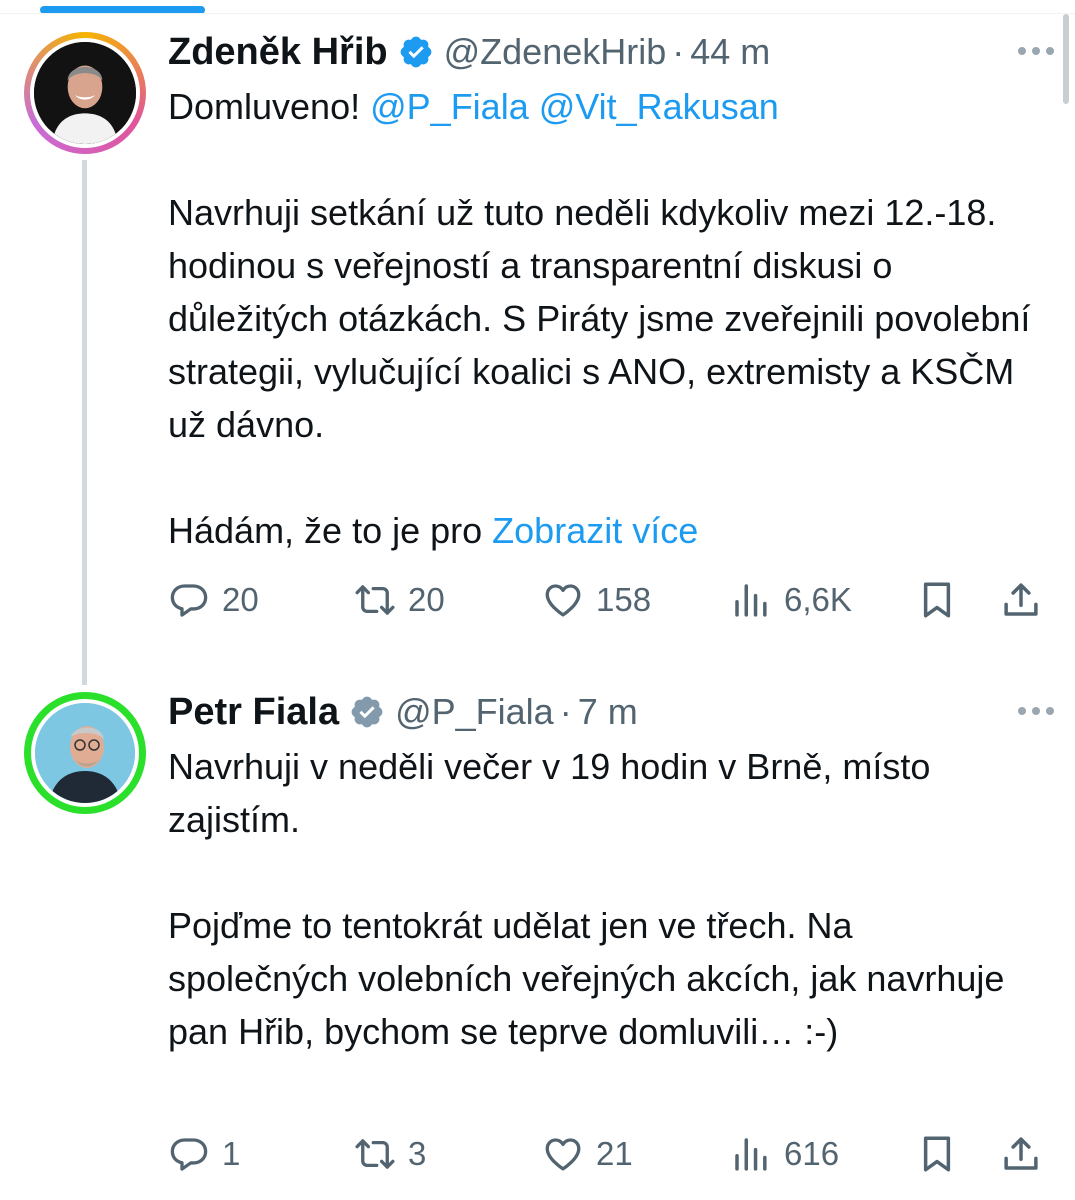  What do you see at coordinates (624, 599) in the screenshot?
I see `like-count: 158` at bounding box center [624, 599].